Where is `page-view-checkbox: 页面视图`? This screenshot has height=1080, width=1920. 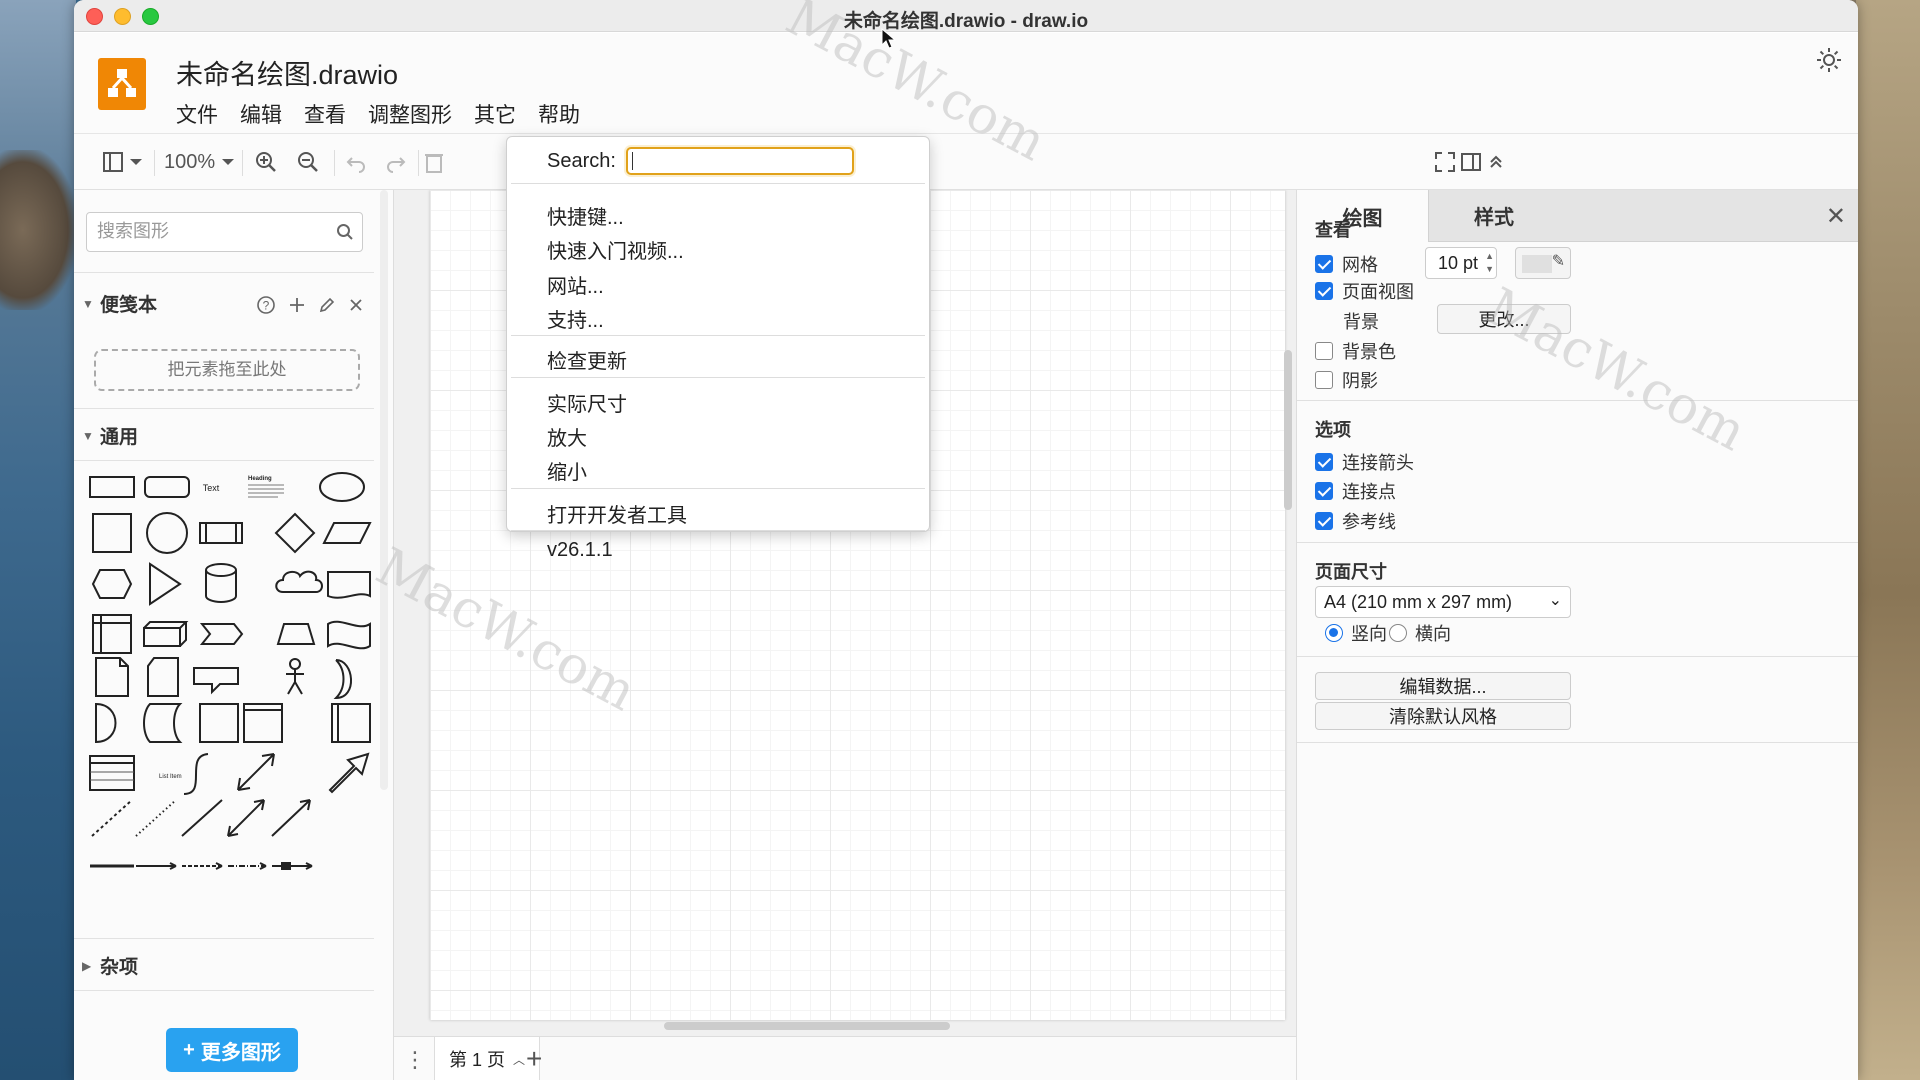 page-view-checkbox: 页面视图 is located at coordinates (1364, 291).